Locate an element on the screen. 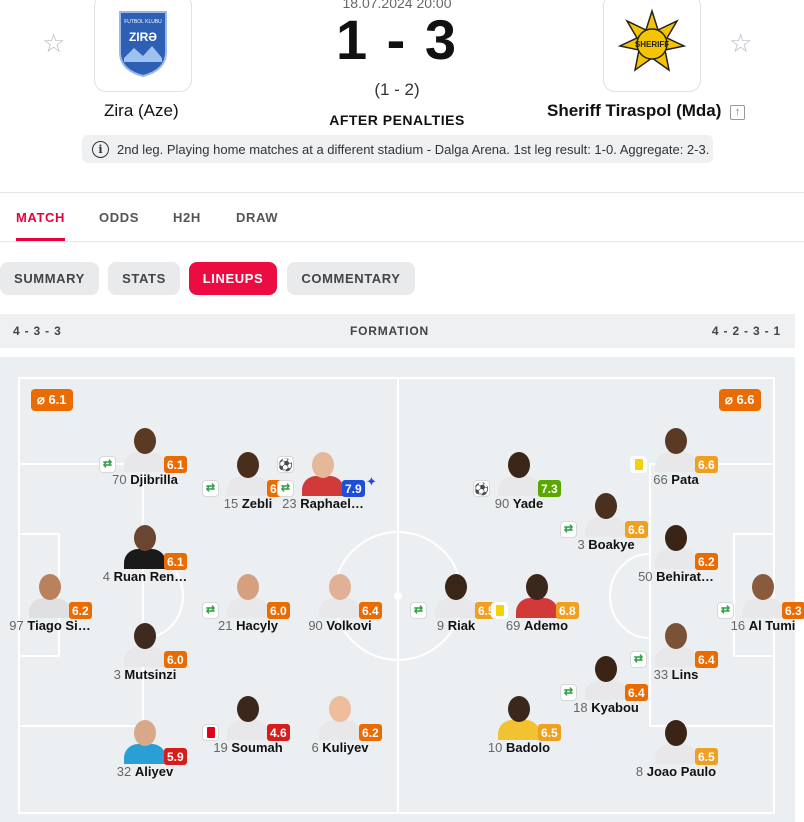 This screenshot has height=822, width=804. info-icon: i is located at coordinates (100, 149).